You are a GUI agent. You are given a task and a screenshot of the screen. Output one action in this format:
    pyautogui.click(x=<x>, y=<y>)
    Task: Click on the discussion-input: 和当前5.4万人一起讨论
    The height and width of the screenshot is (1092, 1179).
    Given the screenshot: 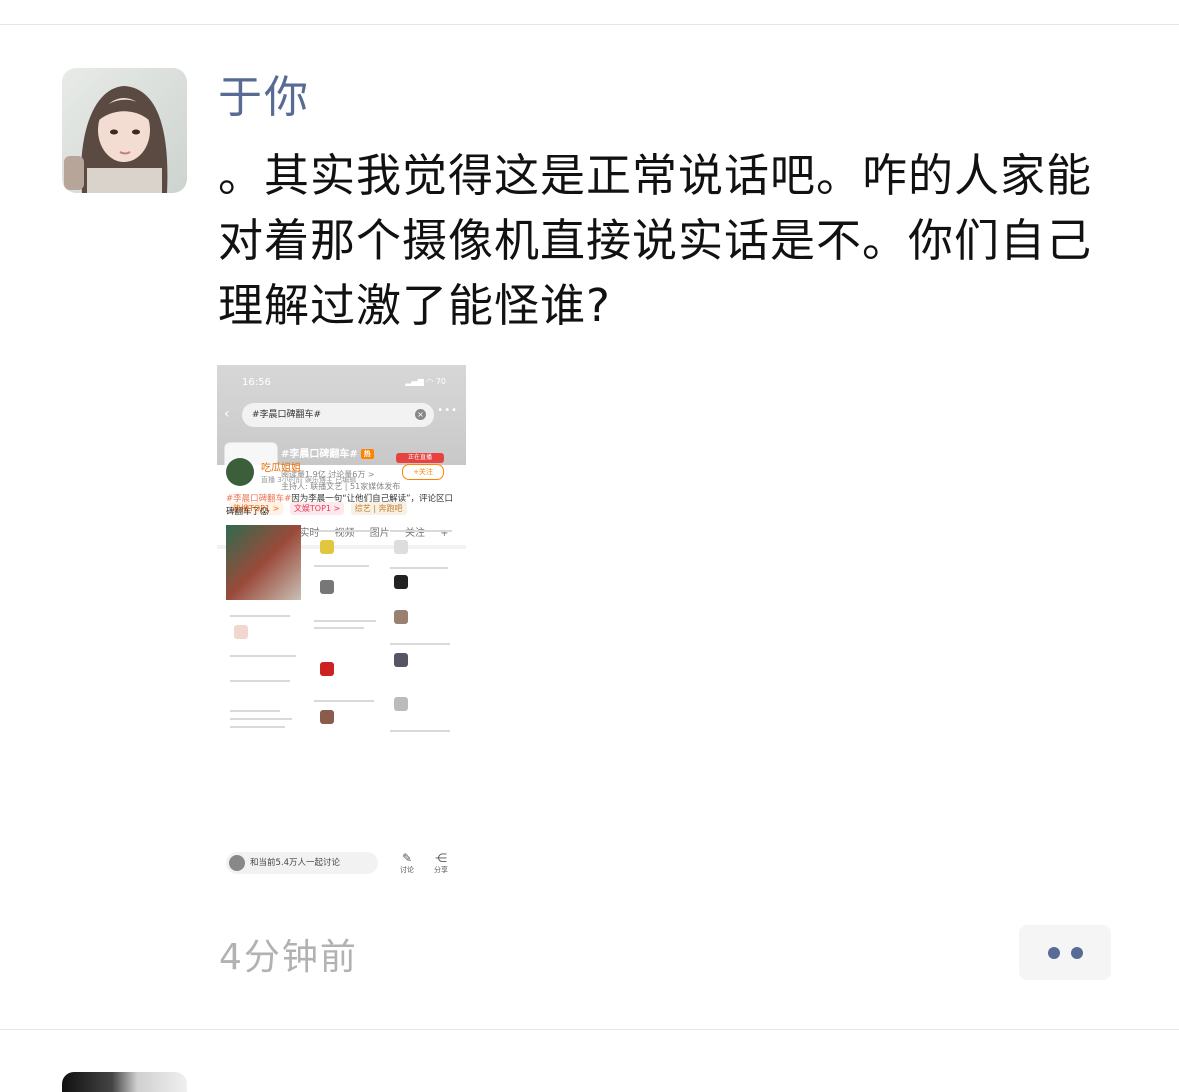 What is the action you would take?
    pyautogui.click(x=302, y=863)
    